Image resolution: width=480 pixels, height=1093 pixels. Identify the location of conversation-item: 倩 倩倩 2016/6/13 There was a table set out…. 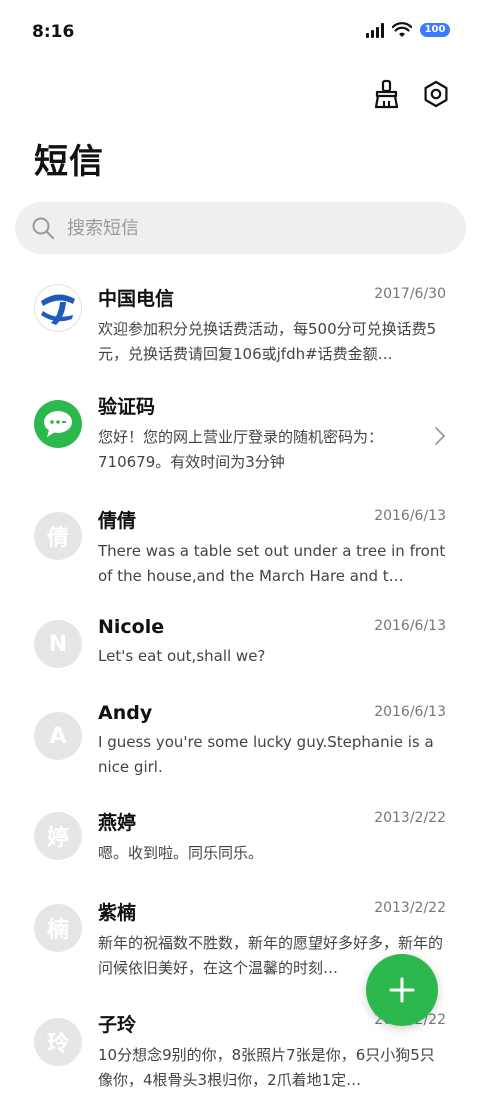
(240, 545).